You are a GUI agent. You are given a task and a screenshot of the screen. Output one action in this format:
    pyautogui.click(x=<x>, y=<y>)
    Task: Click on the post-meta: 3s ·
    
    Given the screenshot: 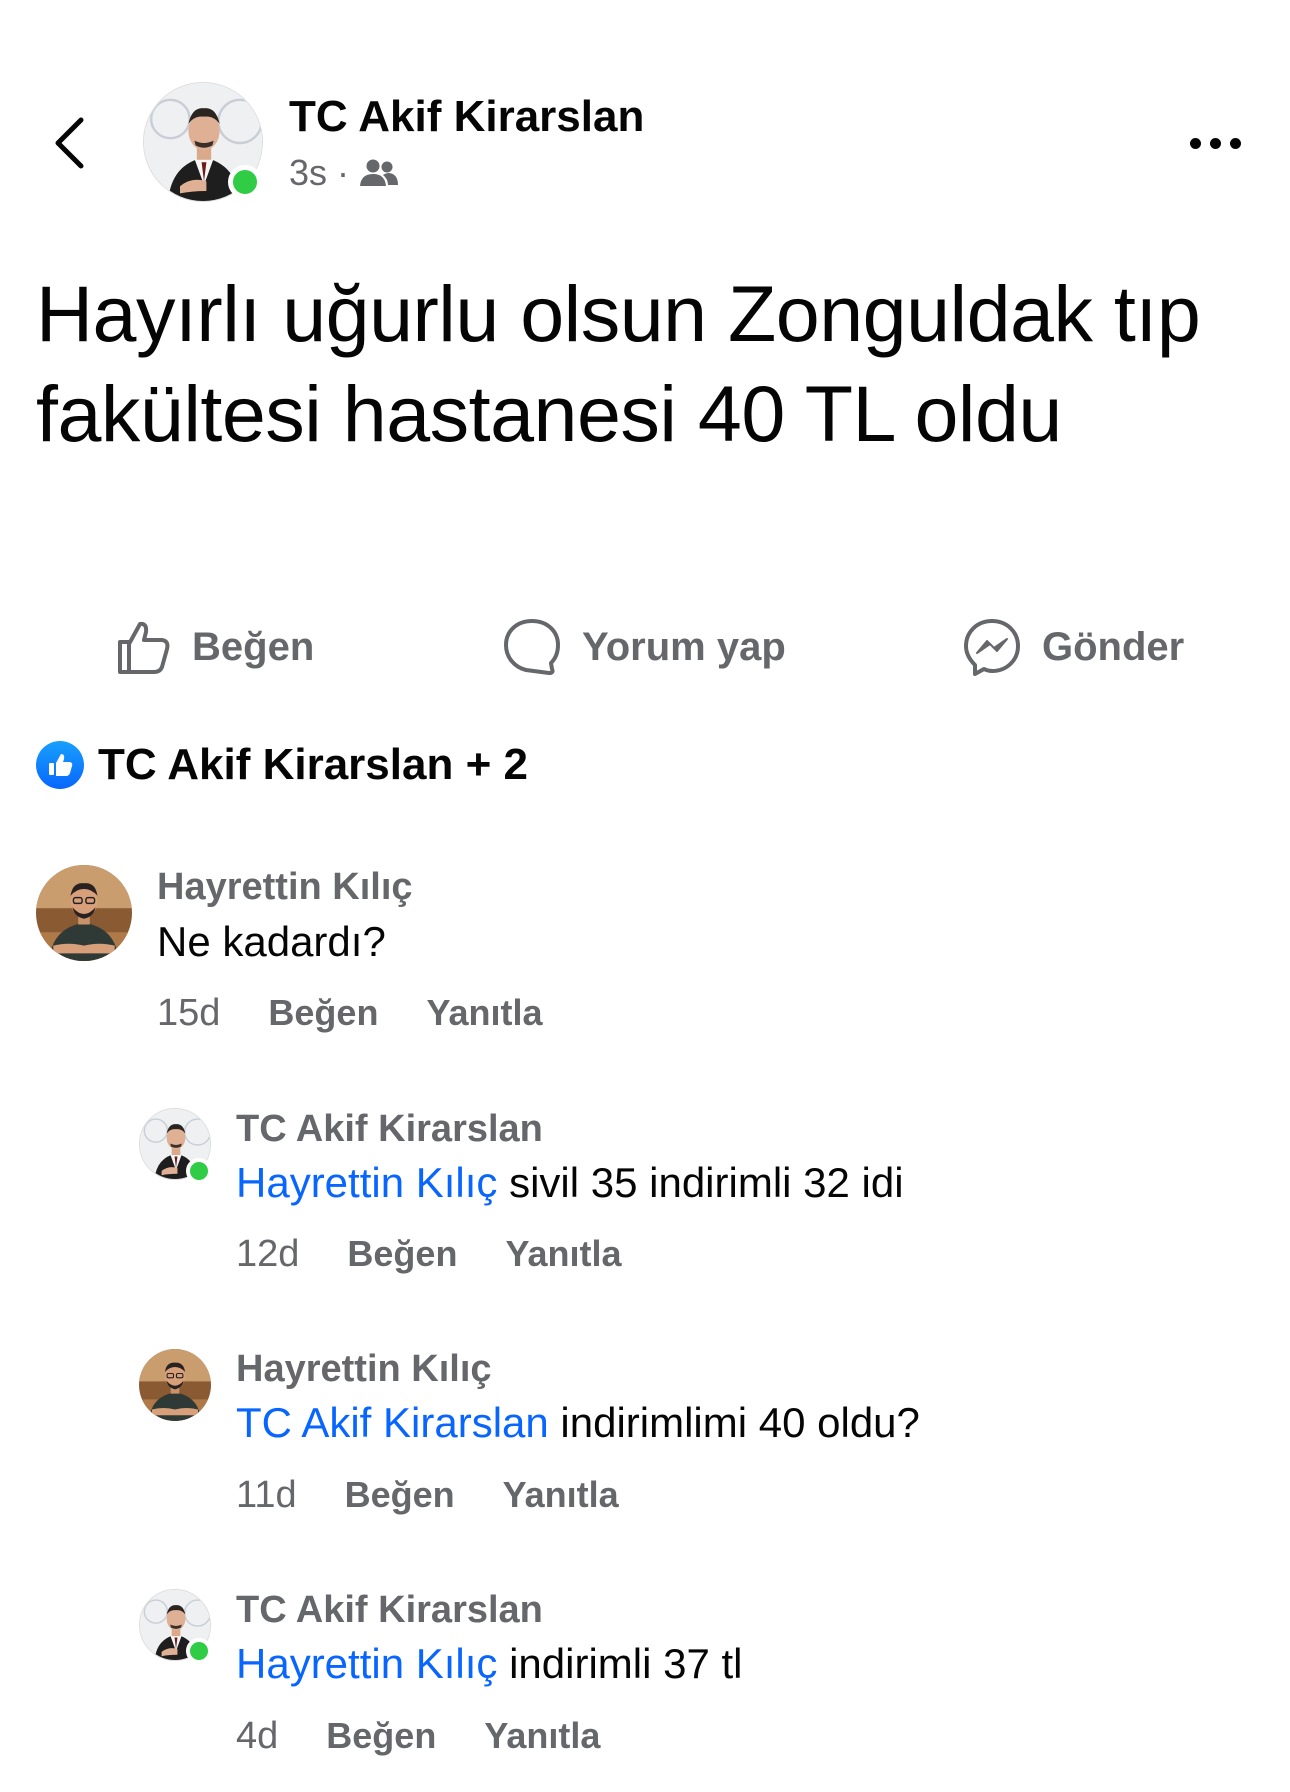 What is the action you would take?
    pyautogui.click(x=344, y=173)
    